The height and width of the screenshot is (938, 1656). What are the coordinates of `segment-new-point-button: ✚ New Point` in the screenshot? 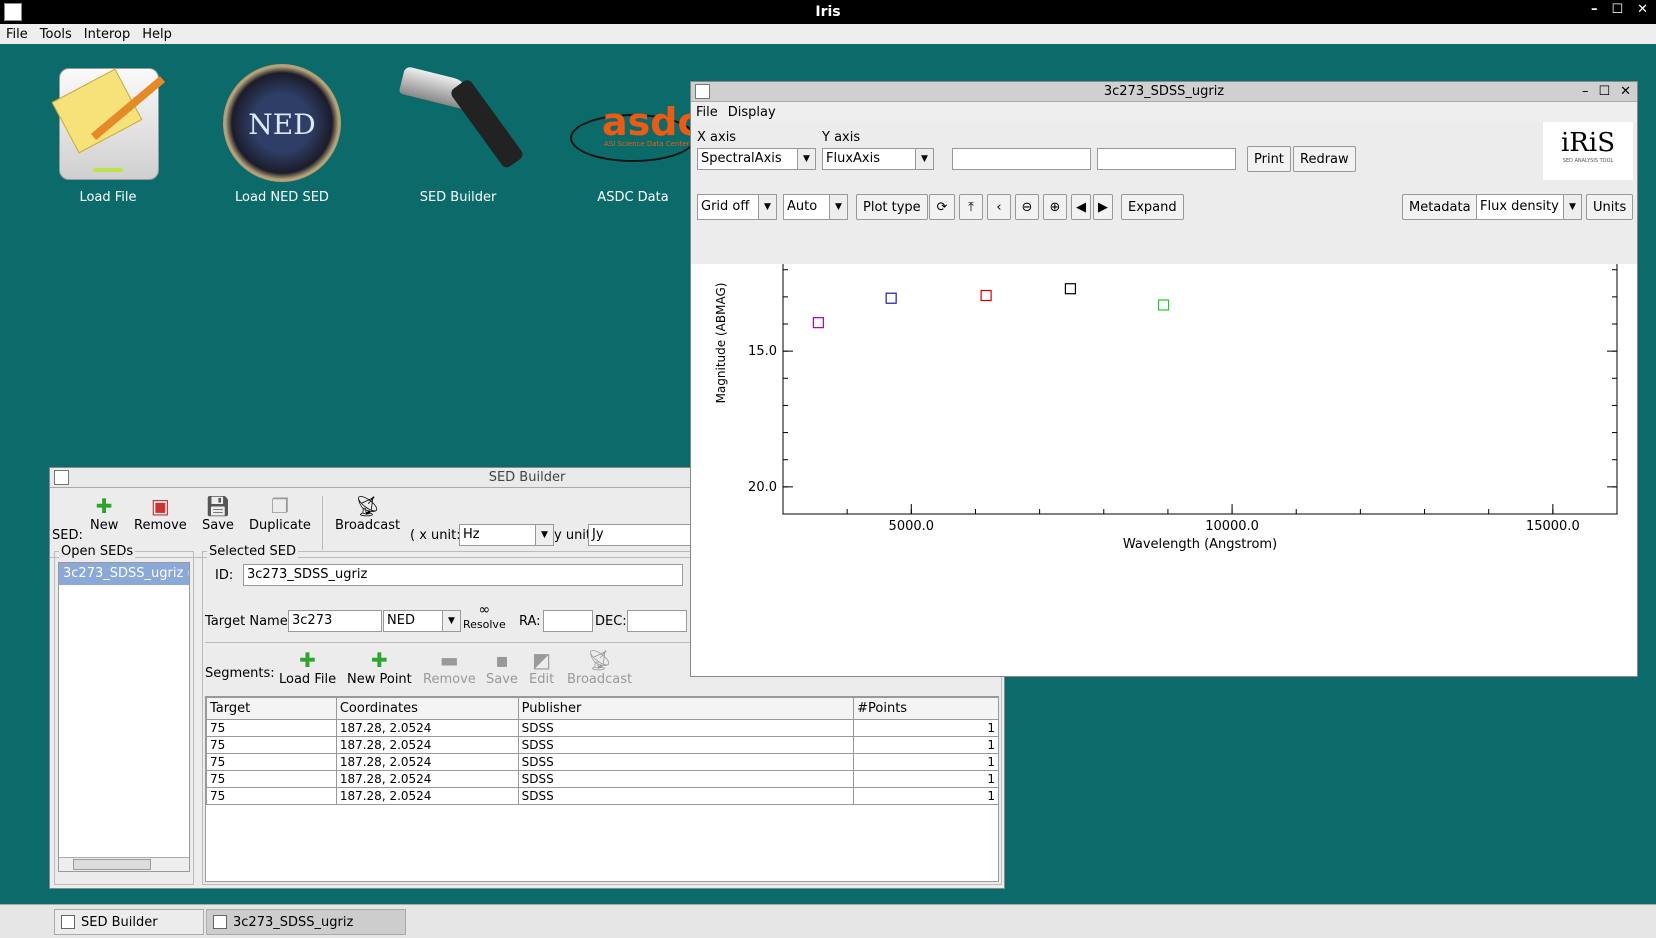 It's located at (379, 667).